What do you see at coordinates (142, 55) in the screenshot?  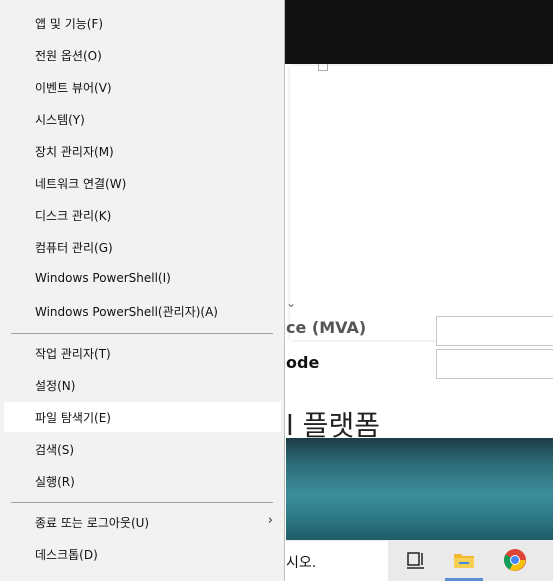 I see `menu-item-power-options: 전원 옵션(O)` at bounding box center [142, 55].